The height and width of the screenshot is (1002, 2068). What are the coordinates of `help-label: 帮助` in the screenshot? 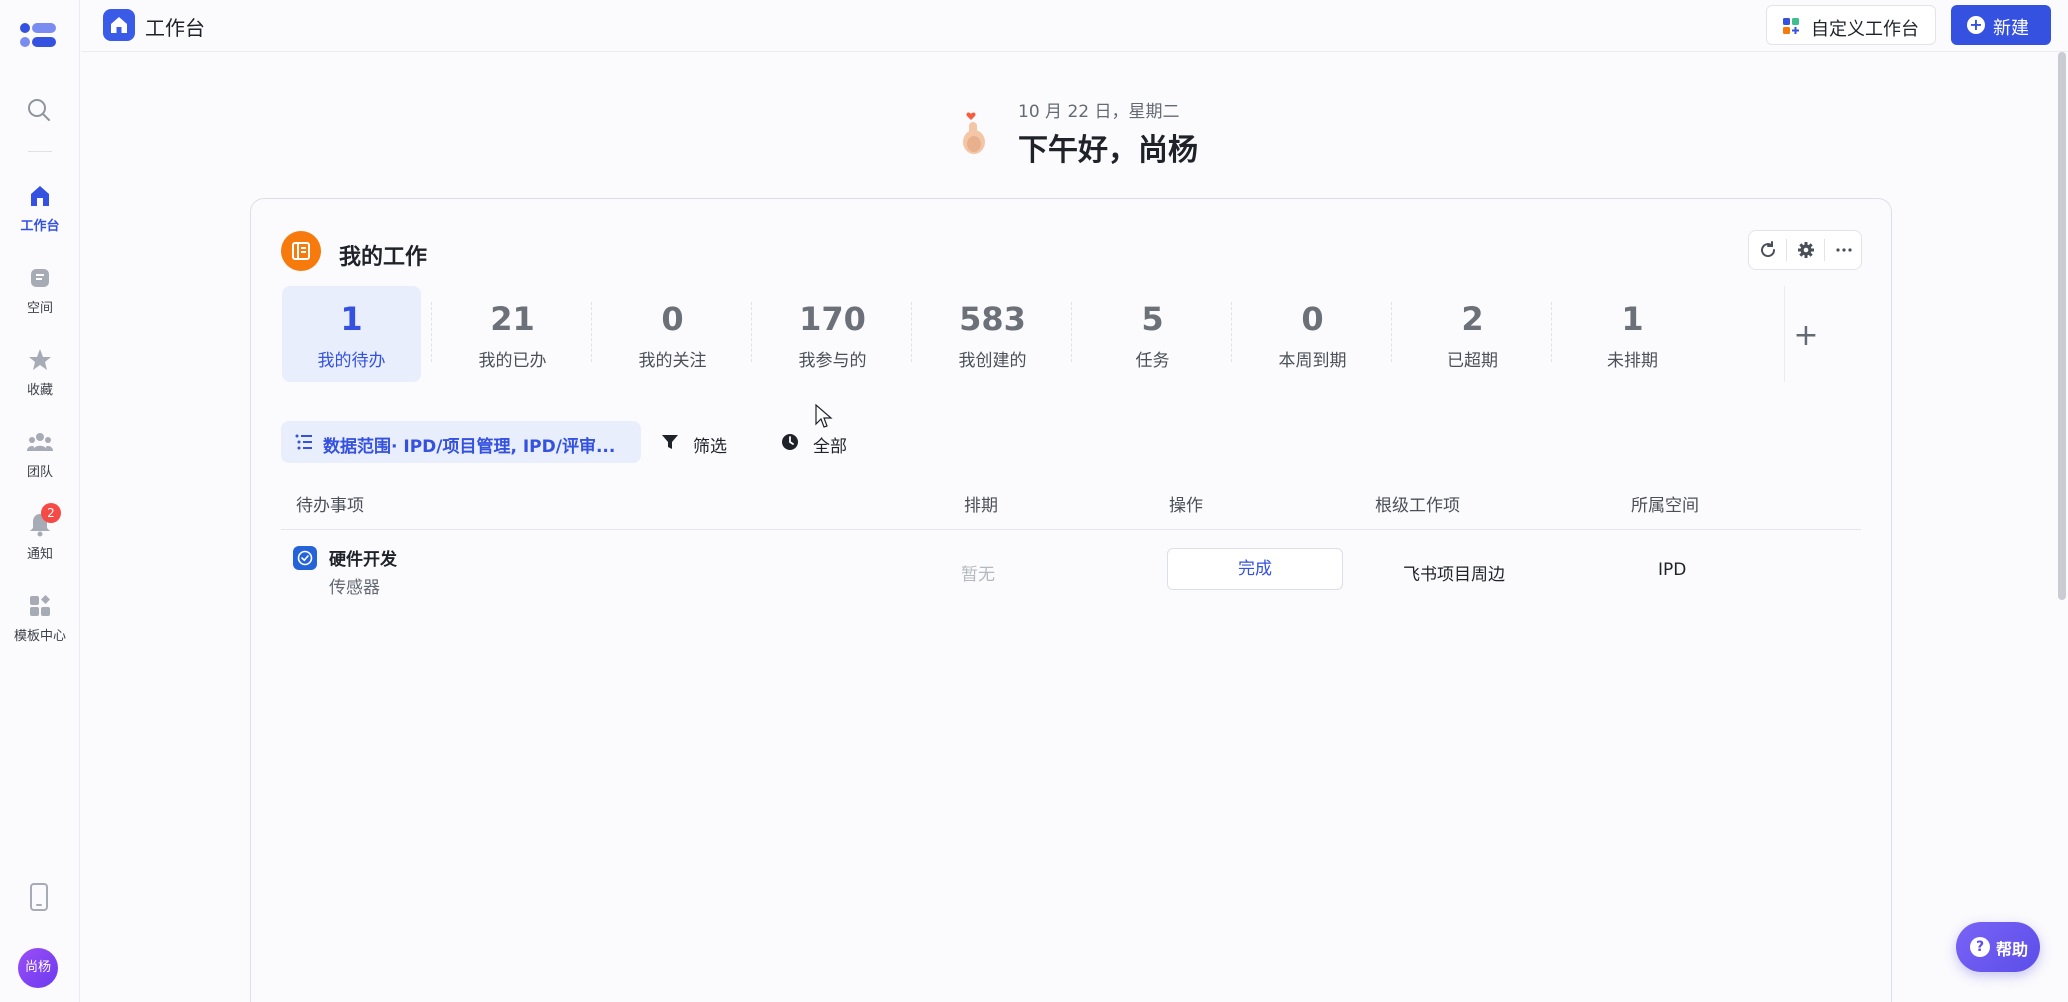 It's located at (2012, 949).